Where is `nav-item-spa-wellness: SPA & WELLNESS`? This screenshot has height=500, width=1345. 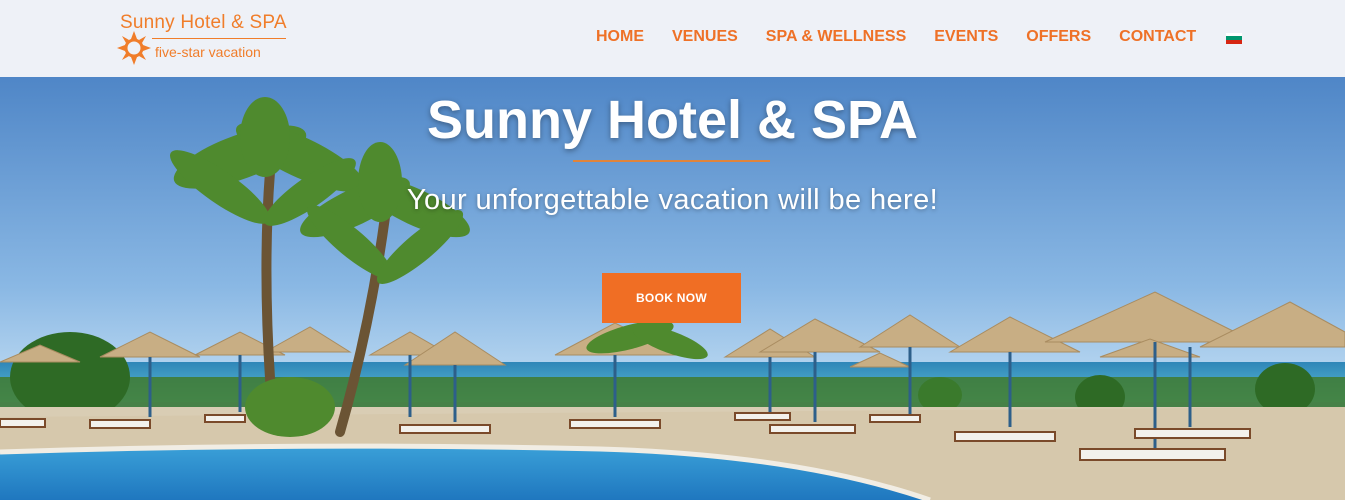 nav-item-spa-wellness: SPA & WELLNESS is located at coordinates (836, 37).